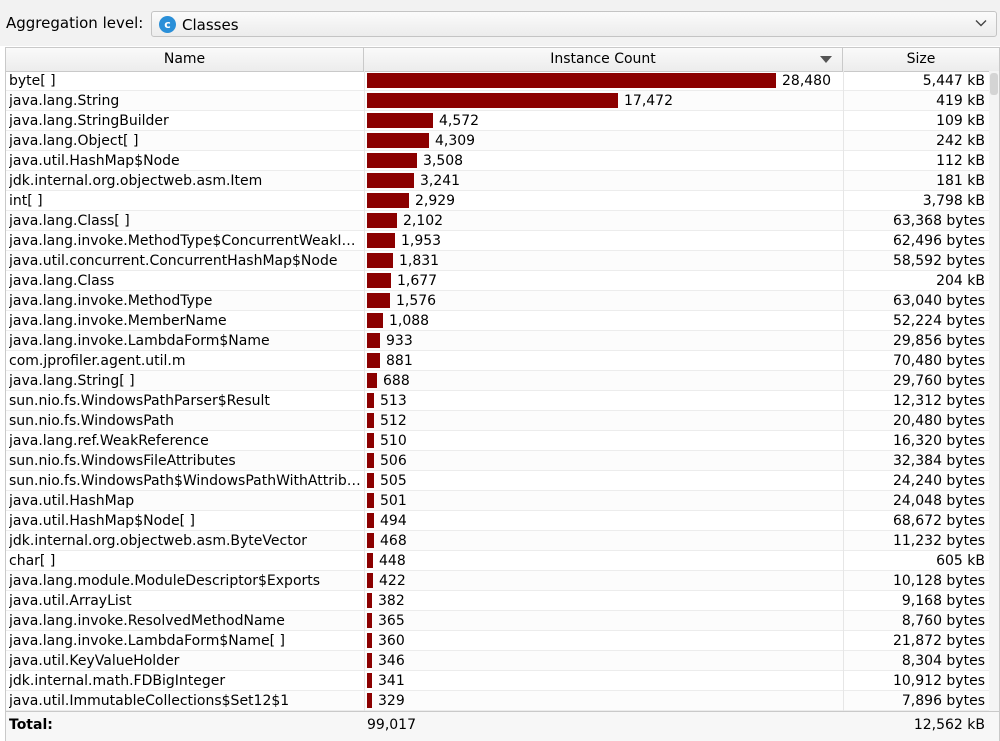 This screenshot has height=741, width=1000. Describe the element at coordinates (139, 341) in the screenshot. I see `class-name: java.lang.invoke.LambdaForm$Name` at that location.